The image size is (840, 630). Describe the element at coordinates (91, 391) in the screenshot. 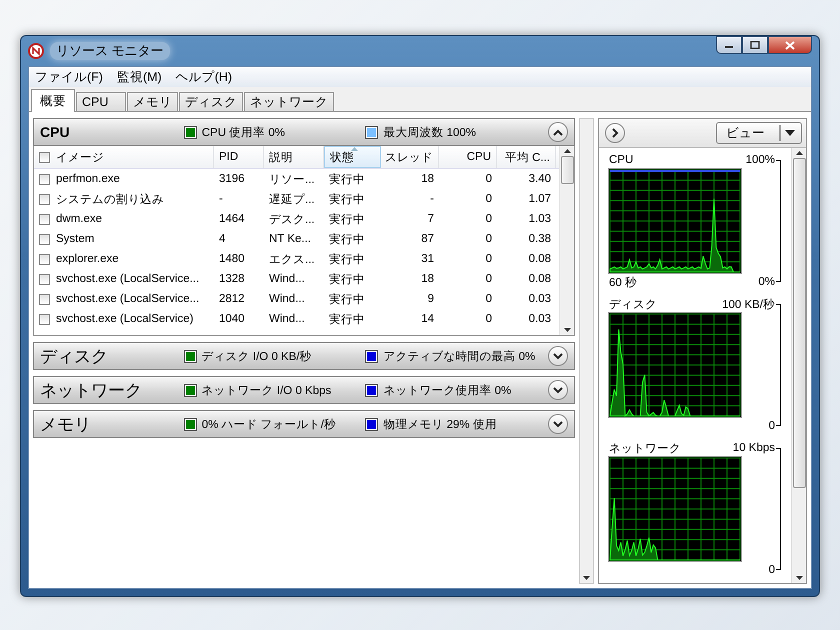

I see `section-title: ネットワーク` at that location.